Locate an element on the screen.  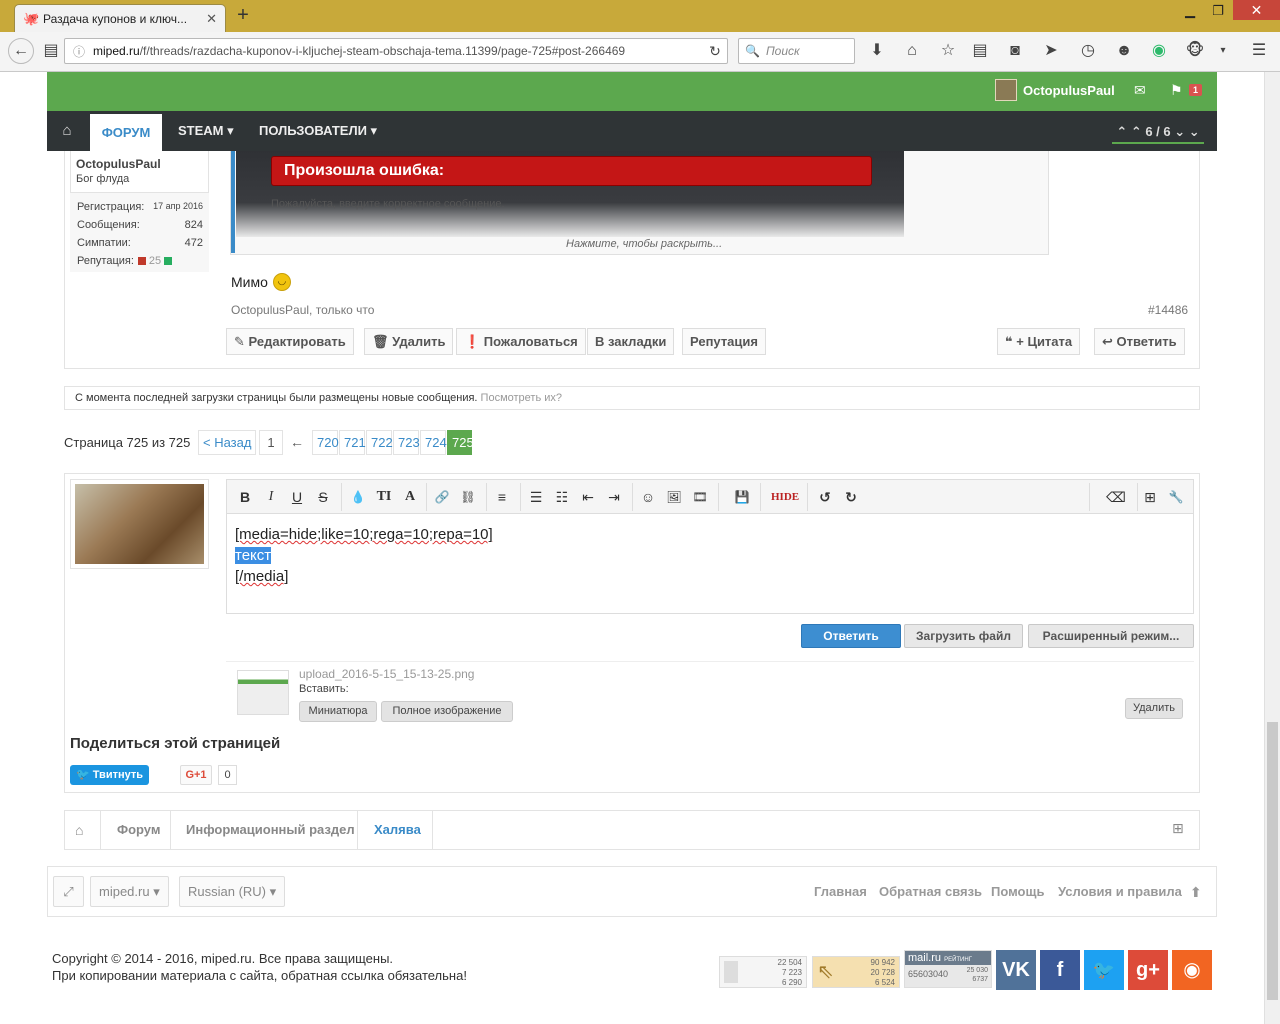
style-chooser: miped.ru ▾ is located at coordinates (129, 891).